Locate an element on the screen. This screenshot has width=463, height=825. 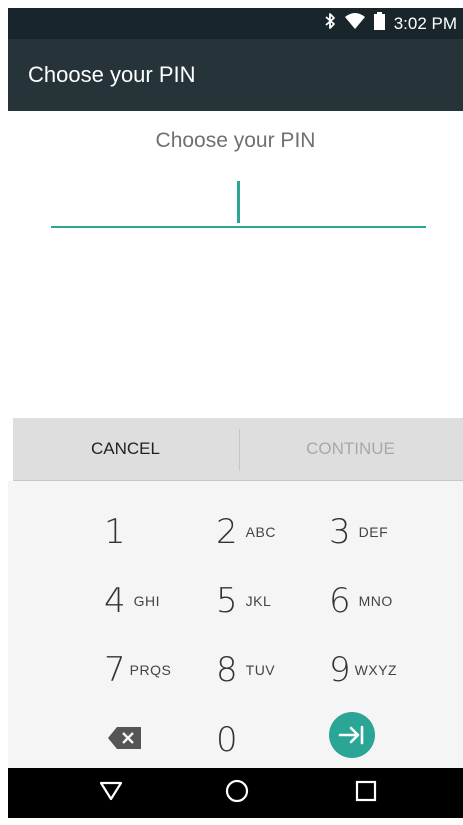
continue-button: CONTINUE is located at coordinates (350, 449).